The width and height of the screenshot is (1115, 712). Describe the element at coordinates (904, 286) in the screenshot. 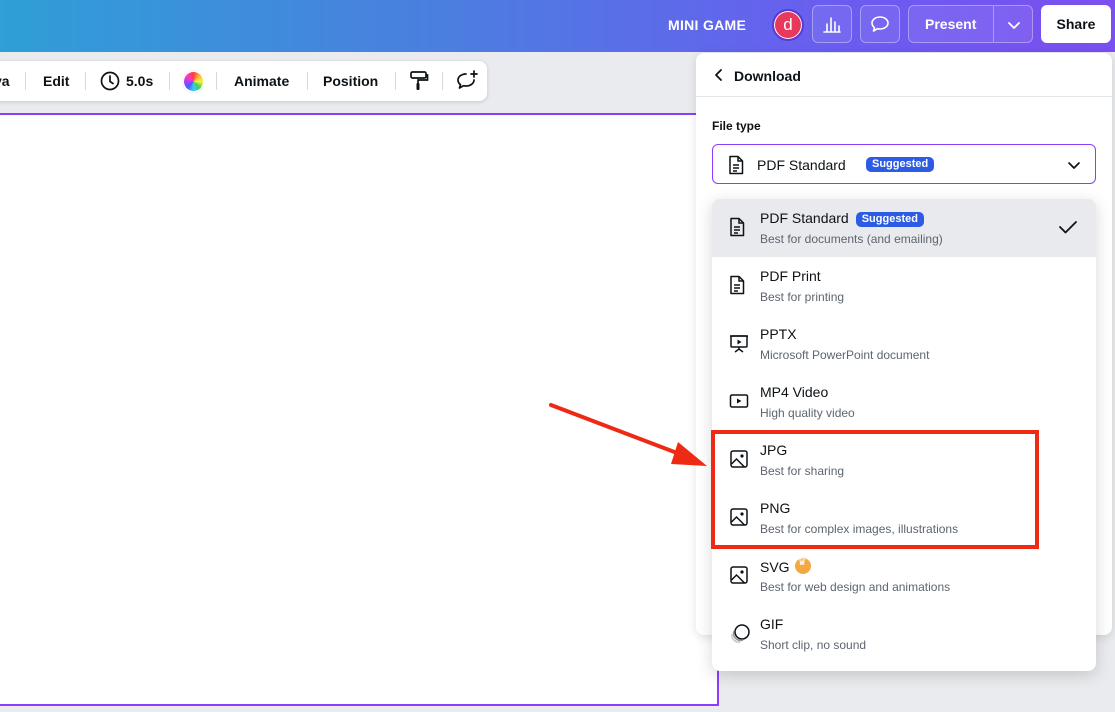

I see `option-pdf-print: PDF Print Best for printing` at that location.